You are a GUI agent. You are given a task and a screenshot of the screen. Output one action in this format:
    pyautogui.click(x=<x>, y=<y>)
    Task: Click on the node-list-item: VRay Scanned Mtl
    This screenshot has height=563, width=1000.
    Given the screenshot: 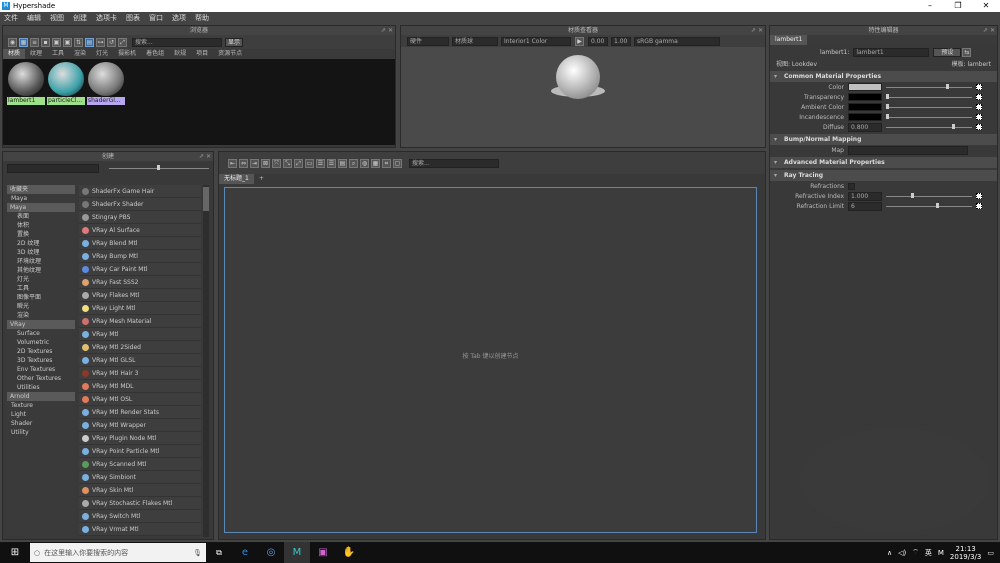 What is the action you would take?
    pyautogui.click(x=140, y=464)
    